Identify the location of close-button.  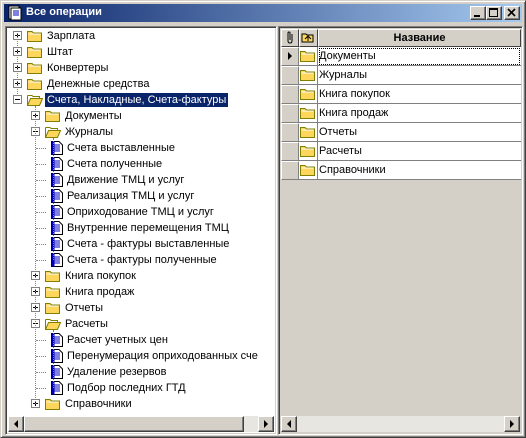
(512, 13).